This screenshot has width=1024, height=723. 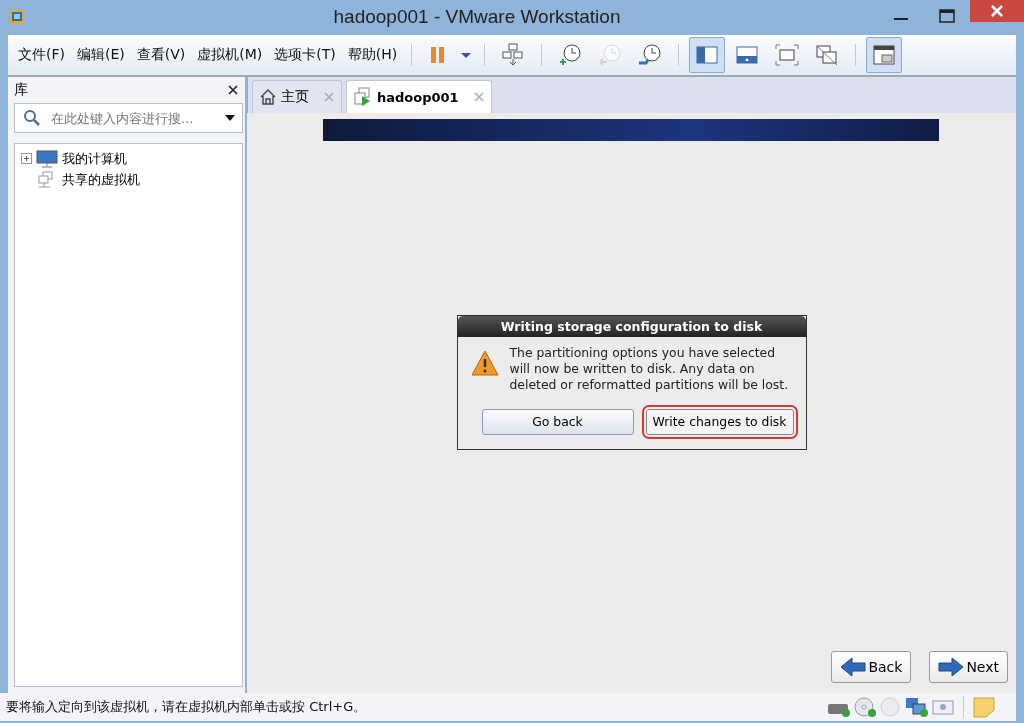 What do you see at coordinates (186, 707) in the screenshot?
I see `status-text: 要将输入定向到该虚拟机，请在虚拟机内部单击或按 Ctrl+G。` at bounding box center [186, 707].